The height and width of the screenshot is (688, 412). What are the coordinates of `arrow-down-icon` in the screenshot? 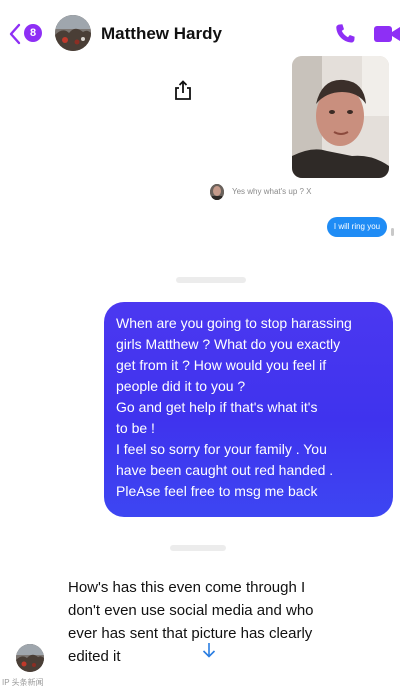 It's located at (209, 650).